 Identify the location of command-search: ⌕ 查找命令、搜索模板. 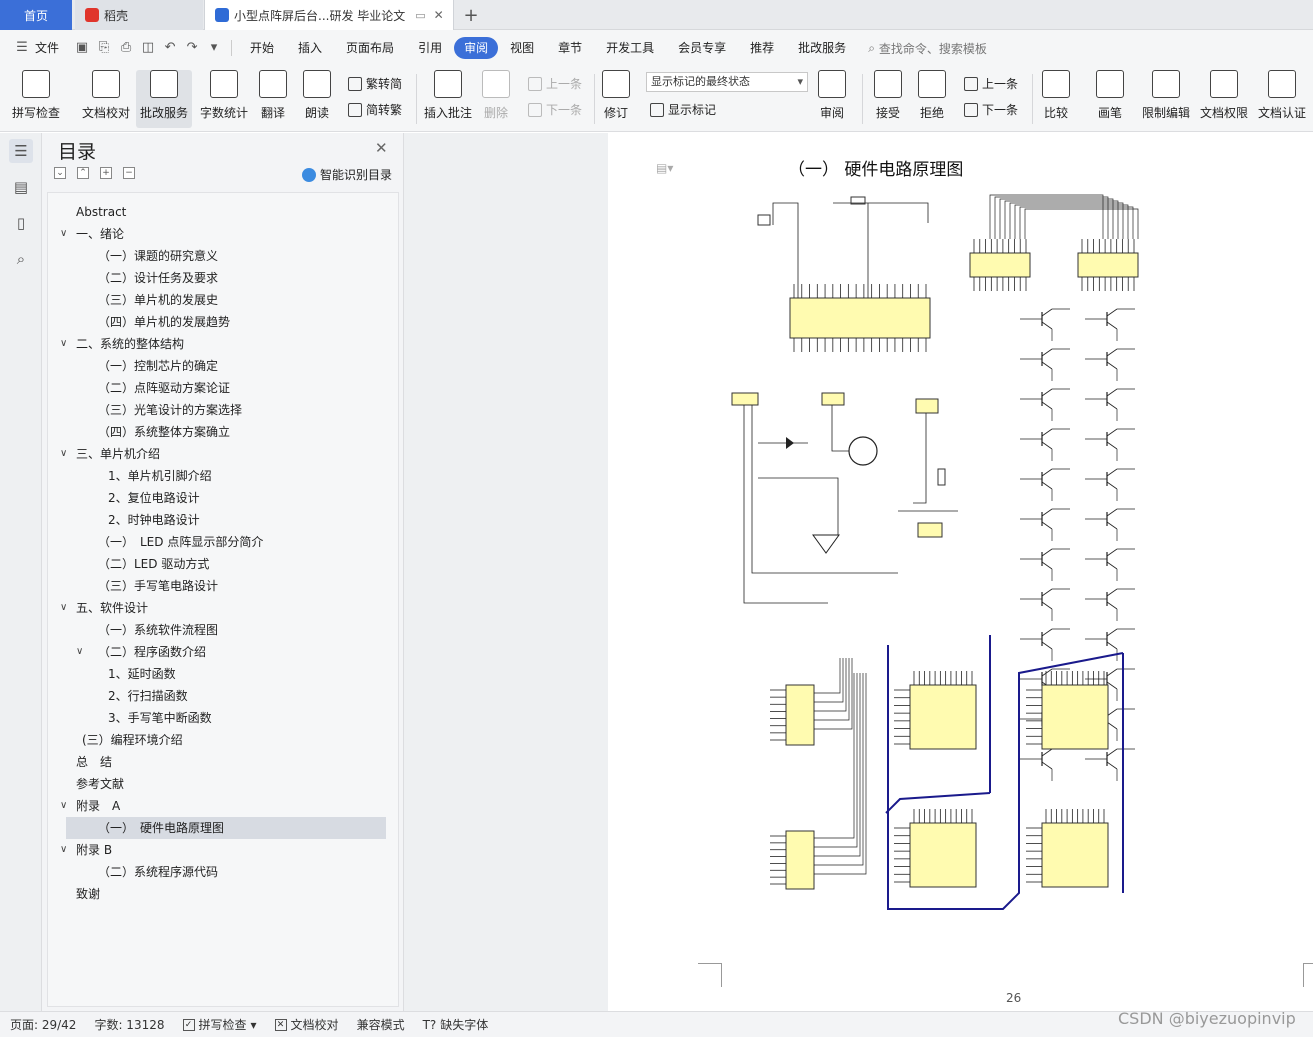
(927, 48).